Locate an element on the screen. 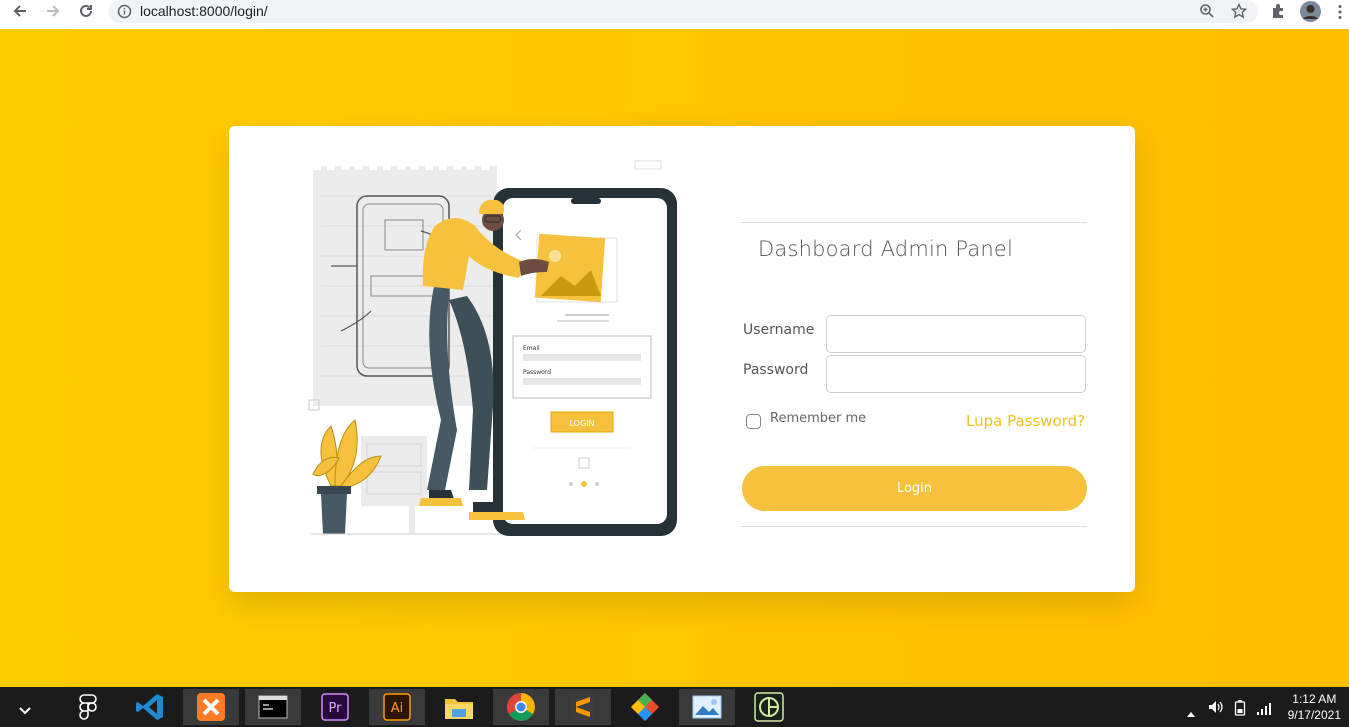 This screenshot has height=727, width=1349. password-label: Password is located at coordinates (776, 370).